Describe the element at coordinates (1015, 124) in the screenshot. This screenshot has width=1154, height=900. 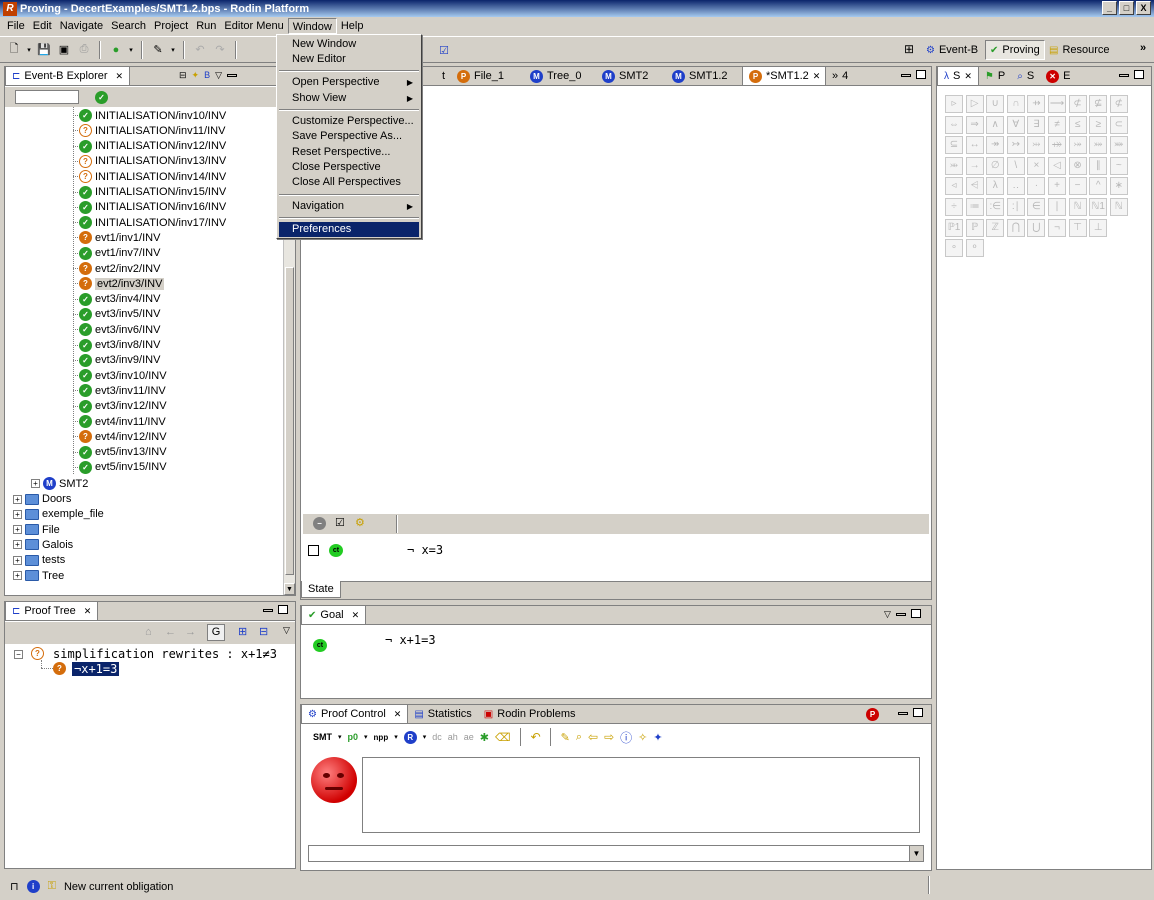
I see `symbol-button: ∀` at that location.